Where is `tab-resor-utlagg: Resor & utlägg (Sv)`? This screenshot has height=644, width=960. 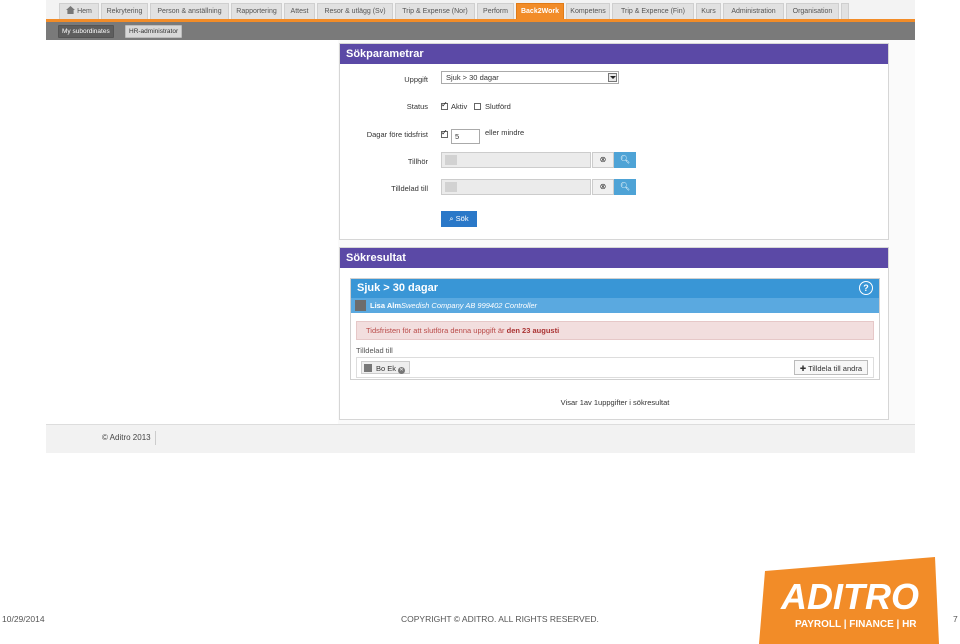 tab-resor-utlagg: Resor & utlägg (Sv) is located at coordinates (355, 11).